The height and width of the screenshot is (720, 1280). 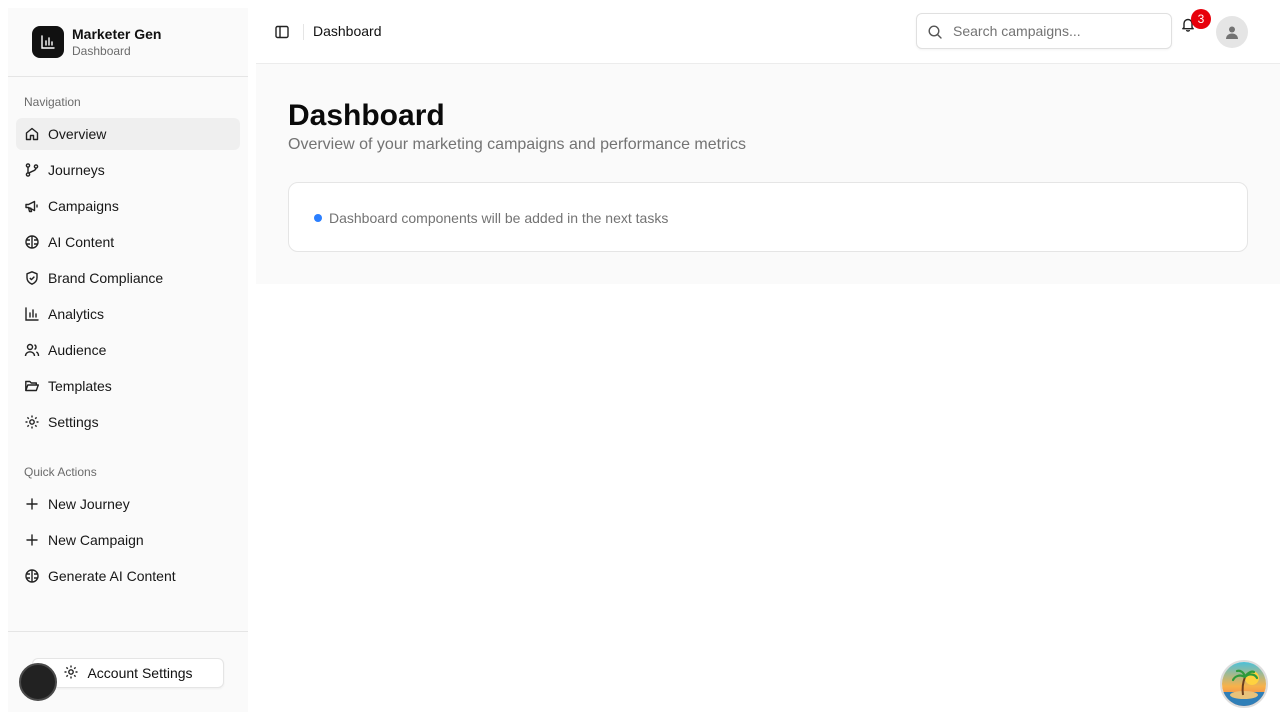 I want to click on git-branch-icon, so click(x=32, y=170).